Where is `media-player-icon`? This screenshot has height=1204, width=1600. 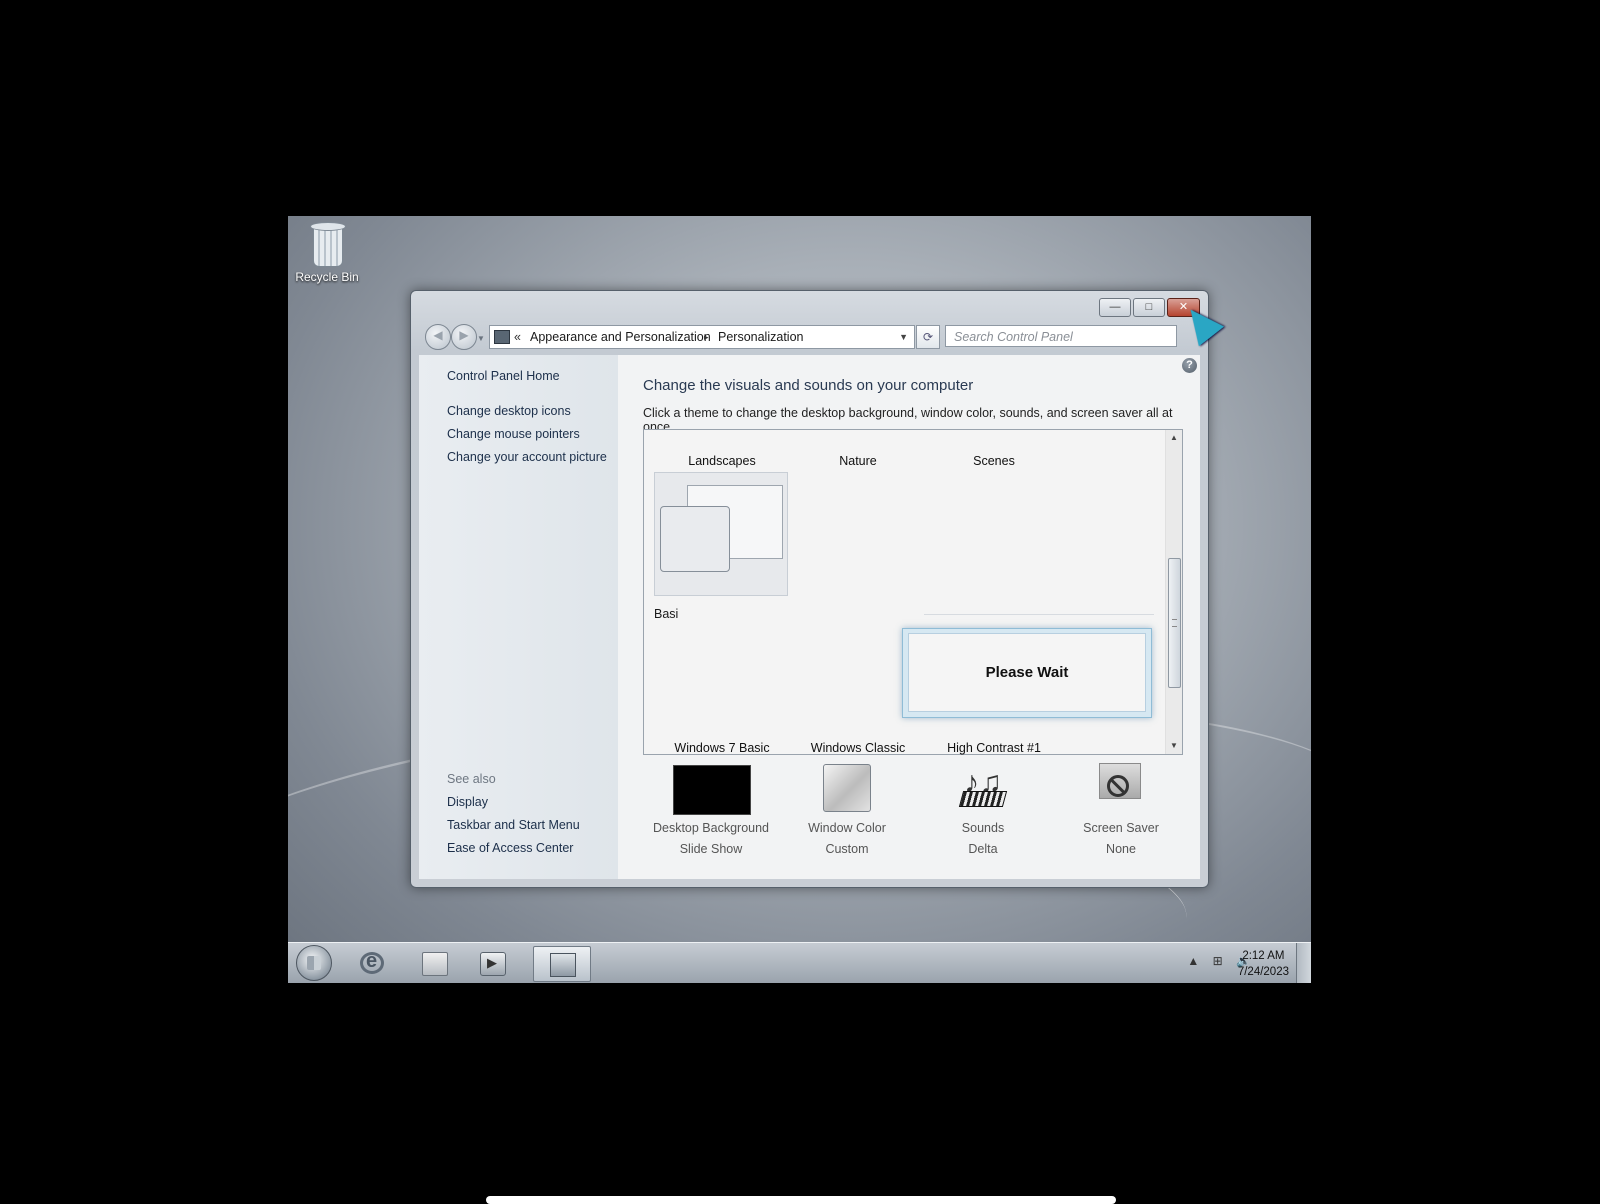 media-player-icon is located at coordinates (493, 964).